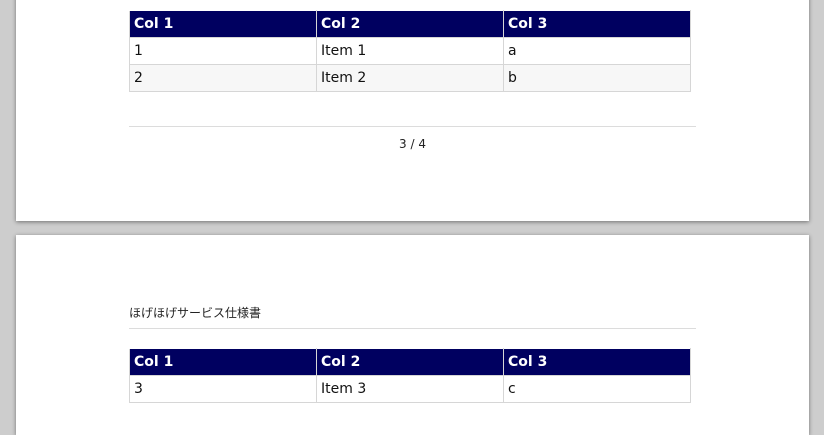 The height and width of the screenshot is (435, 824). Describe the element at coordinates (412, 126) in the screenshot. I see `footer-divider` at that location.